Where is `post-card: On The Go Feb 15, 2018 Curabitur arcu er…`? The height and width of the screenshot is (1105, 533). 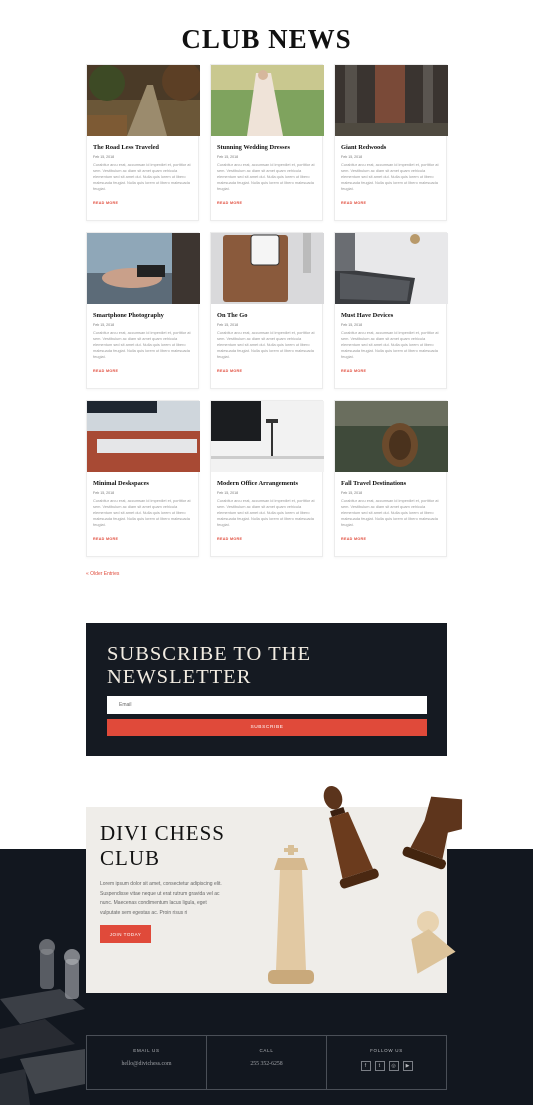 post-card: On The Go Feb 15, 2018 Curabitur arcu er… is located at coordinates (267, 310).